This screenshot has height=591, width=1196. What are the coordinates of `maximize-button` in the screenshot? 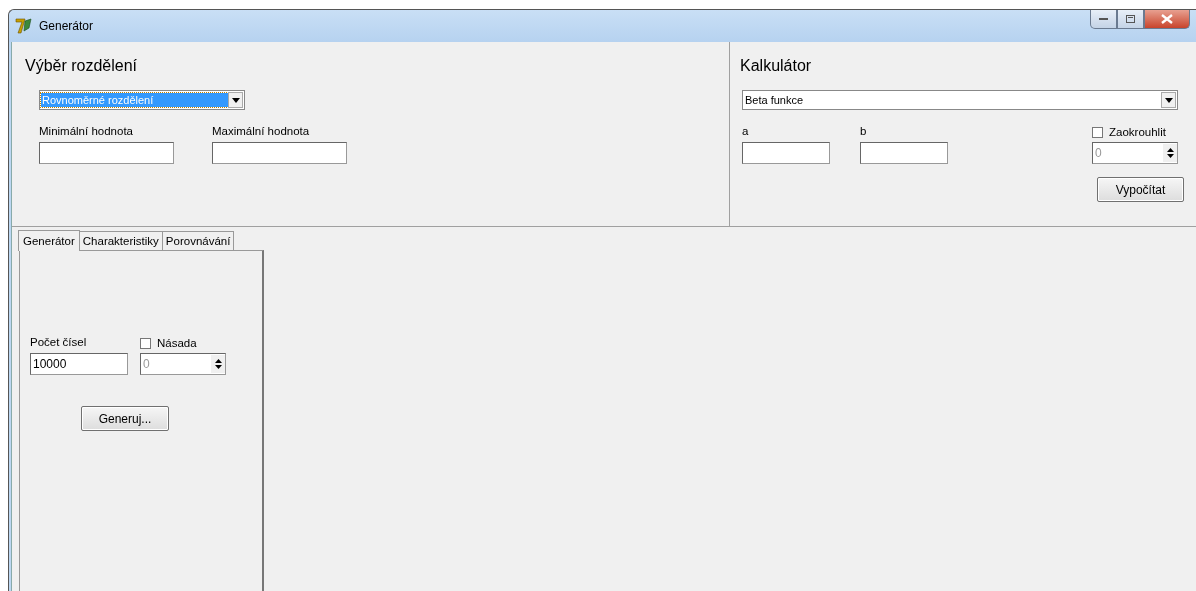 It's located at (1130, 19).